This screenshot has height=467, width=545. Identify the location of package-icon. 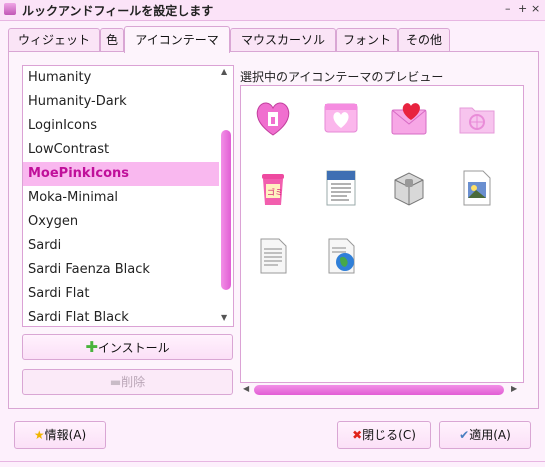
(409, 188).